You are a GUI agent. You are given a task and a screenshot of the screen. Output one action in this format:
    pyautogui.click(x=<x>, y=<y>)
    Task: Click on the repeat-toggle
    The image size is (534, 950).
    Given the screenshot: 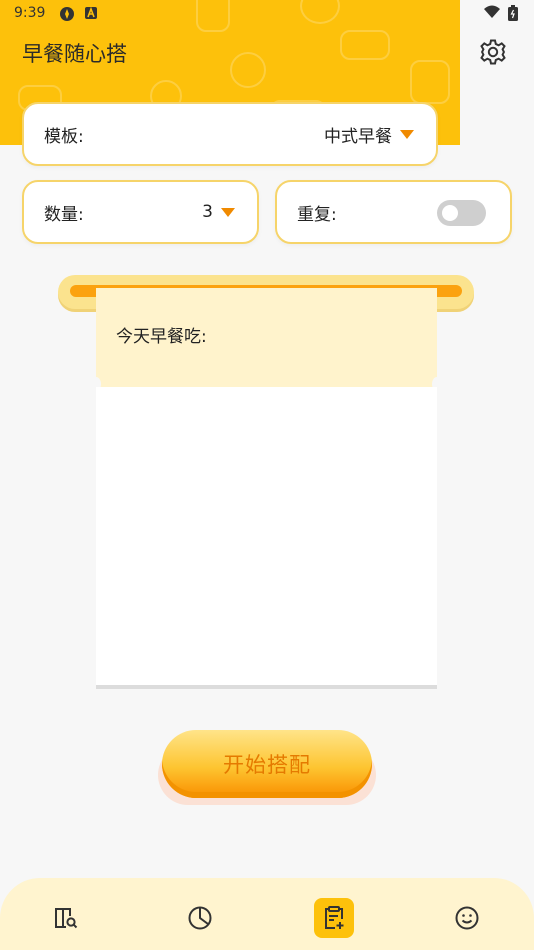 What is the action you would take?
    pyautogui.click(x=461, y=213)
    